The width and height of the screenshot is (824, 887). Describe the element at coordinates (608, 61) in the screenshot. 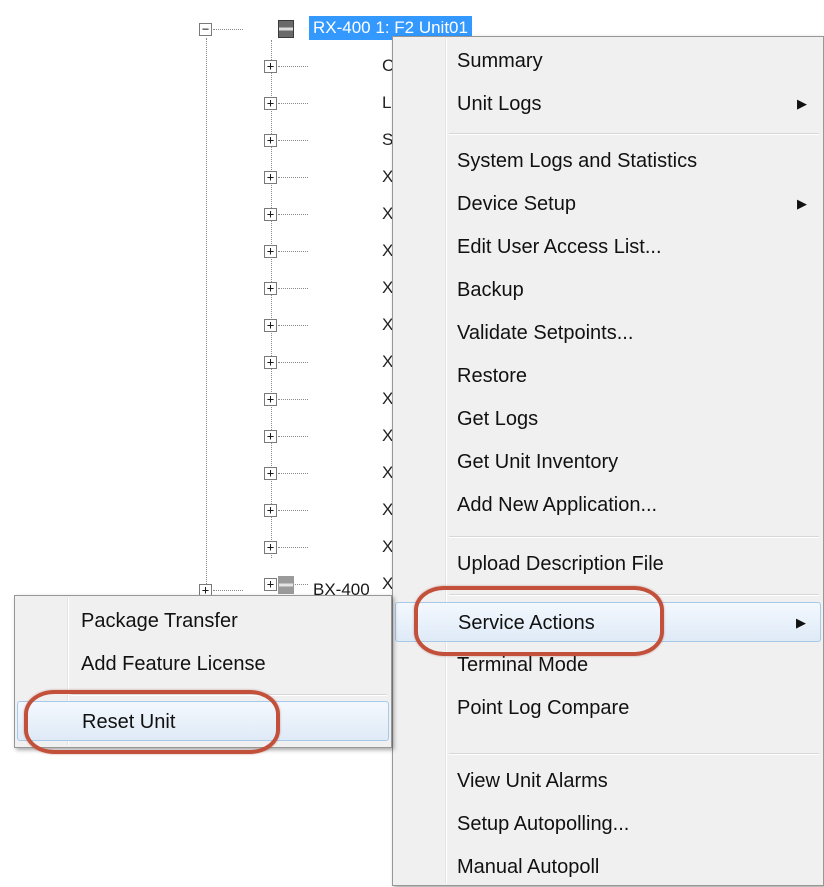

I see `menu-item-summary: Summary` at that location.